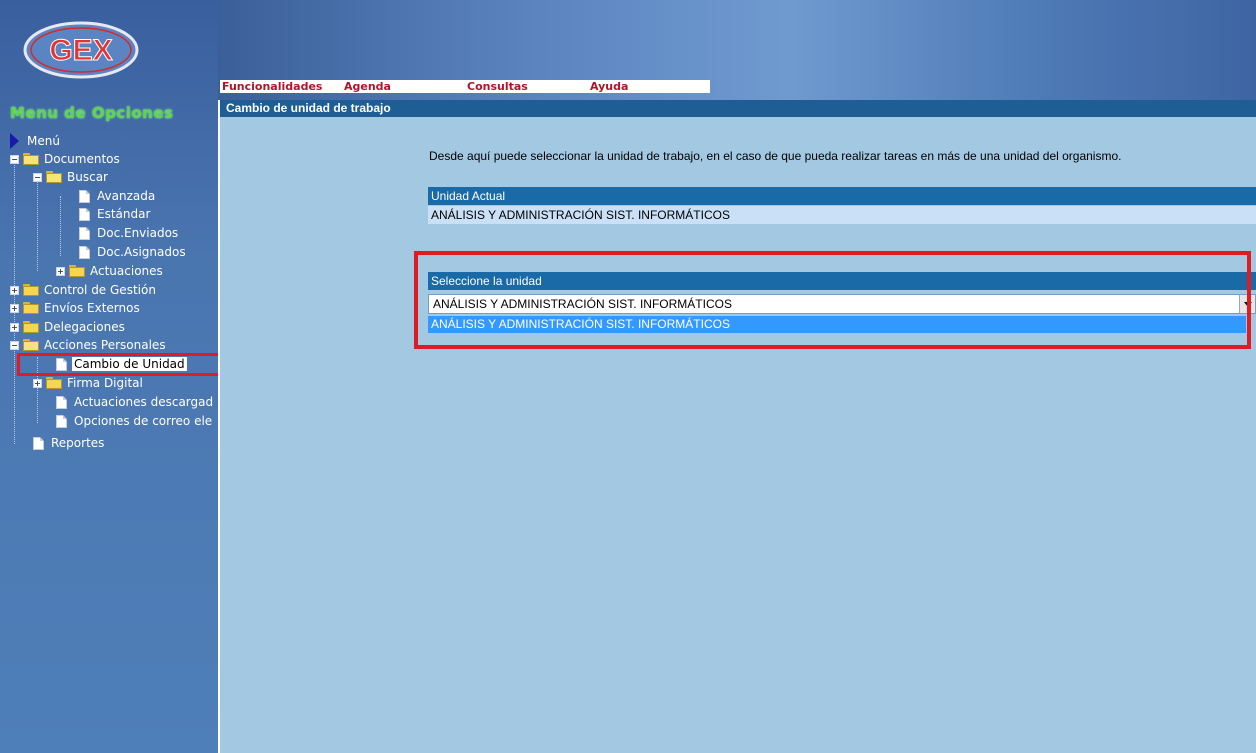 This screenshot has height=753, width=1256. I want to click on tab-agenda: Agenda, so click(403, 86).